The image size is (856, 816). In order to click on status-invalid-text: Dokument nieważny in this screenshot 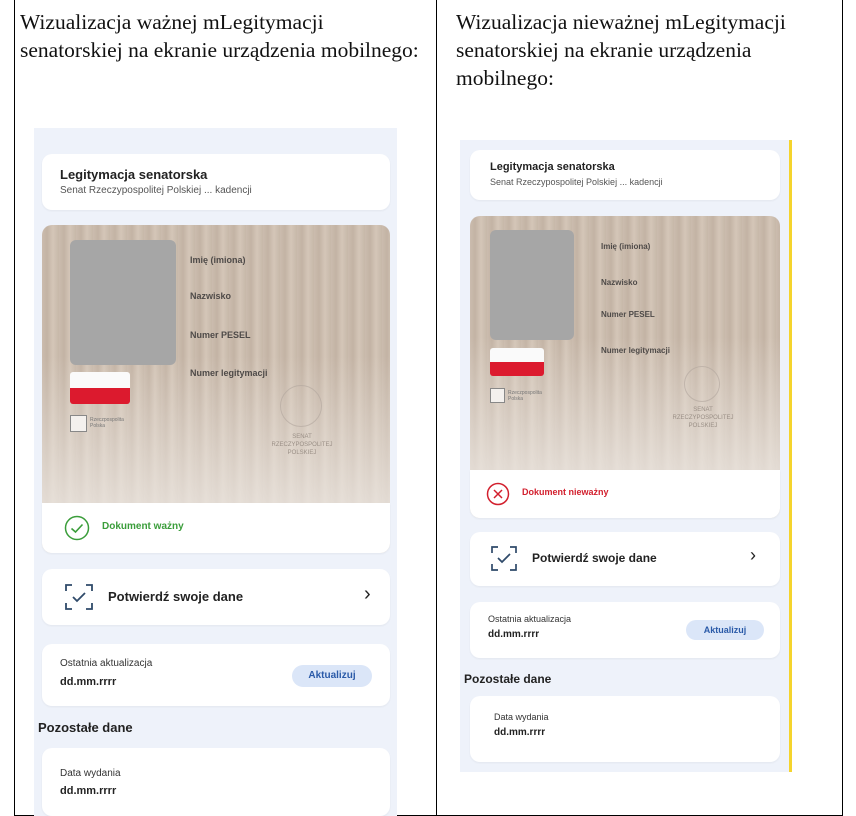, I will do `click(565, 492)`.